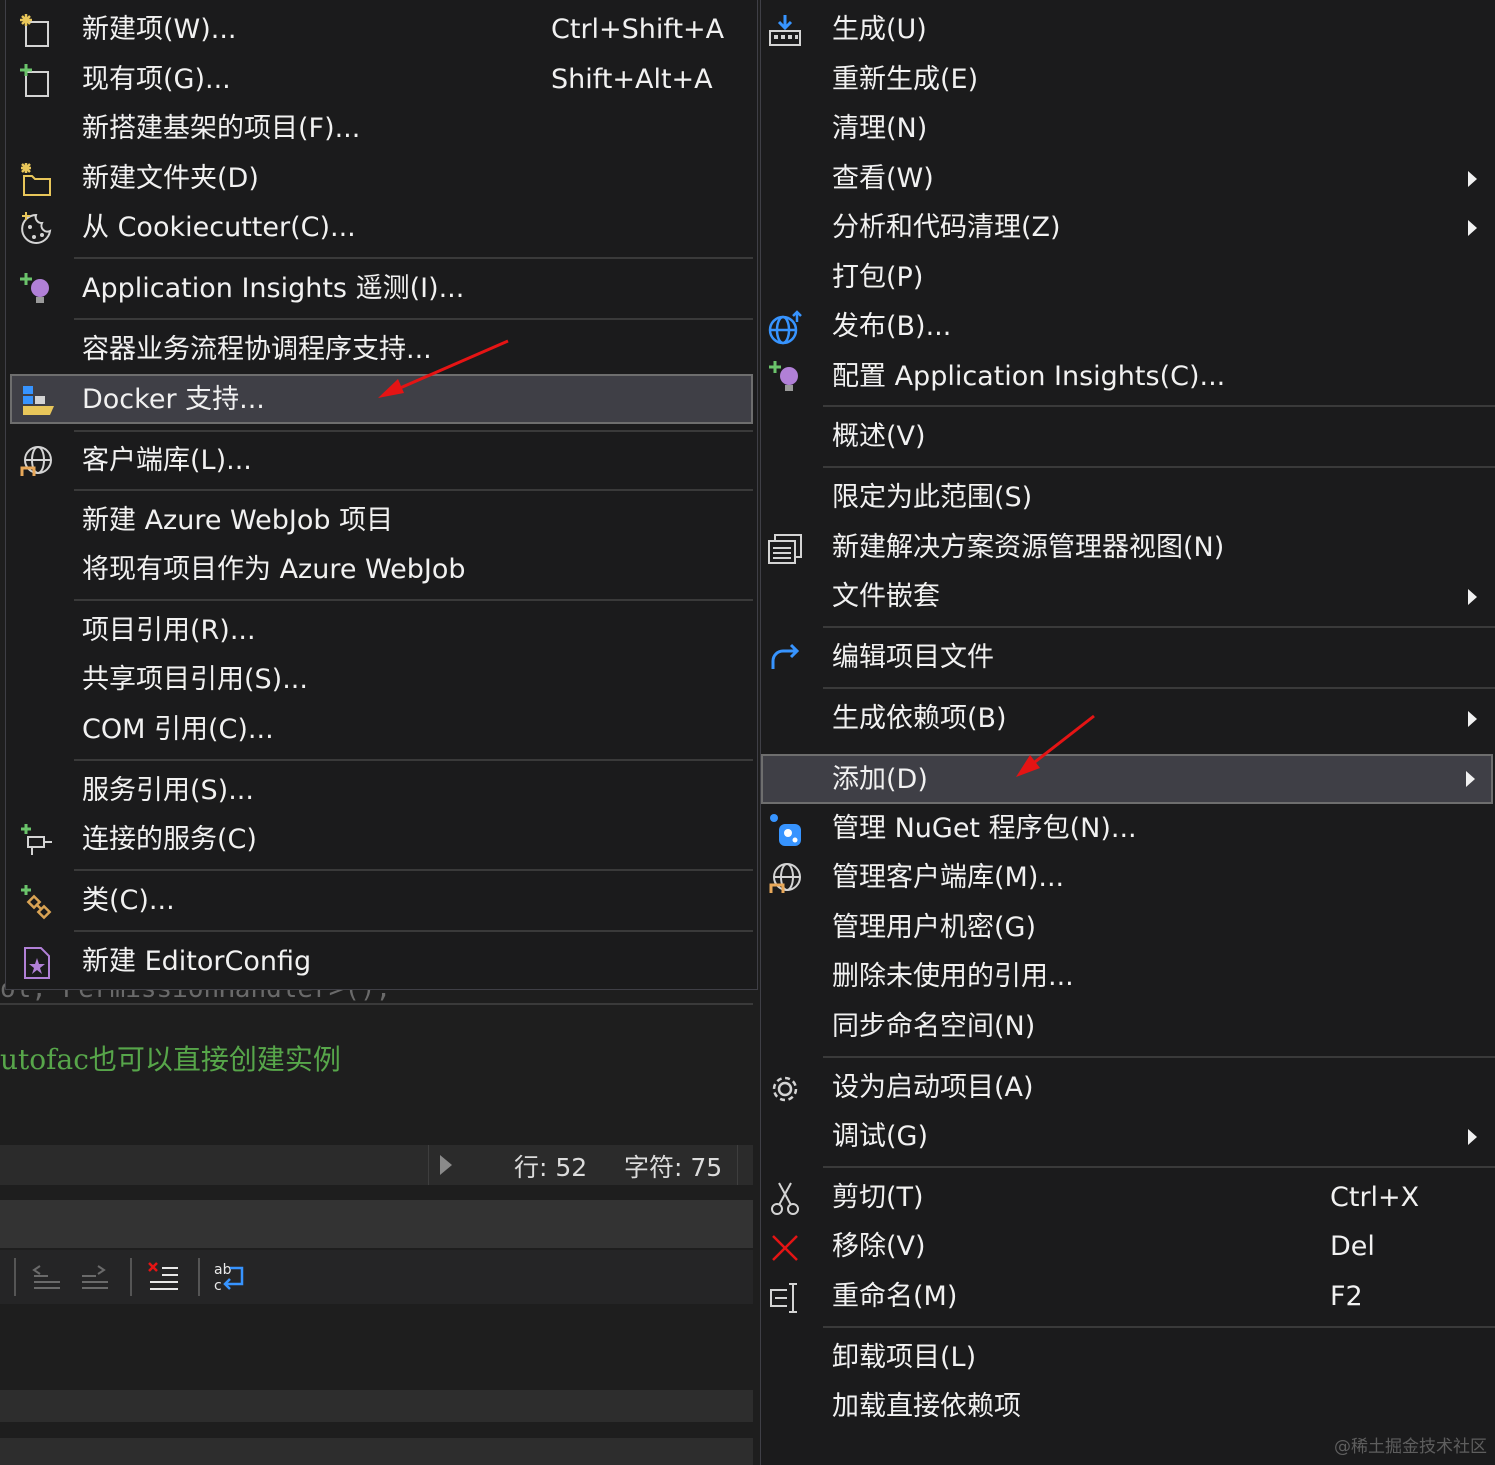  I want to click on menu-item-shortcut: F2, so click(1346, 1296).